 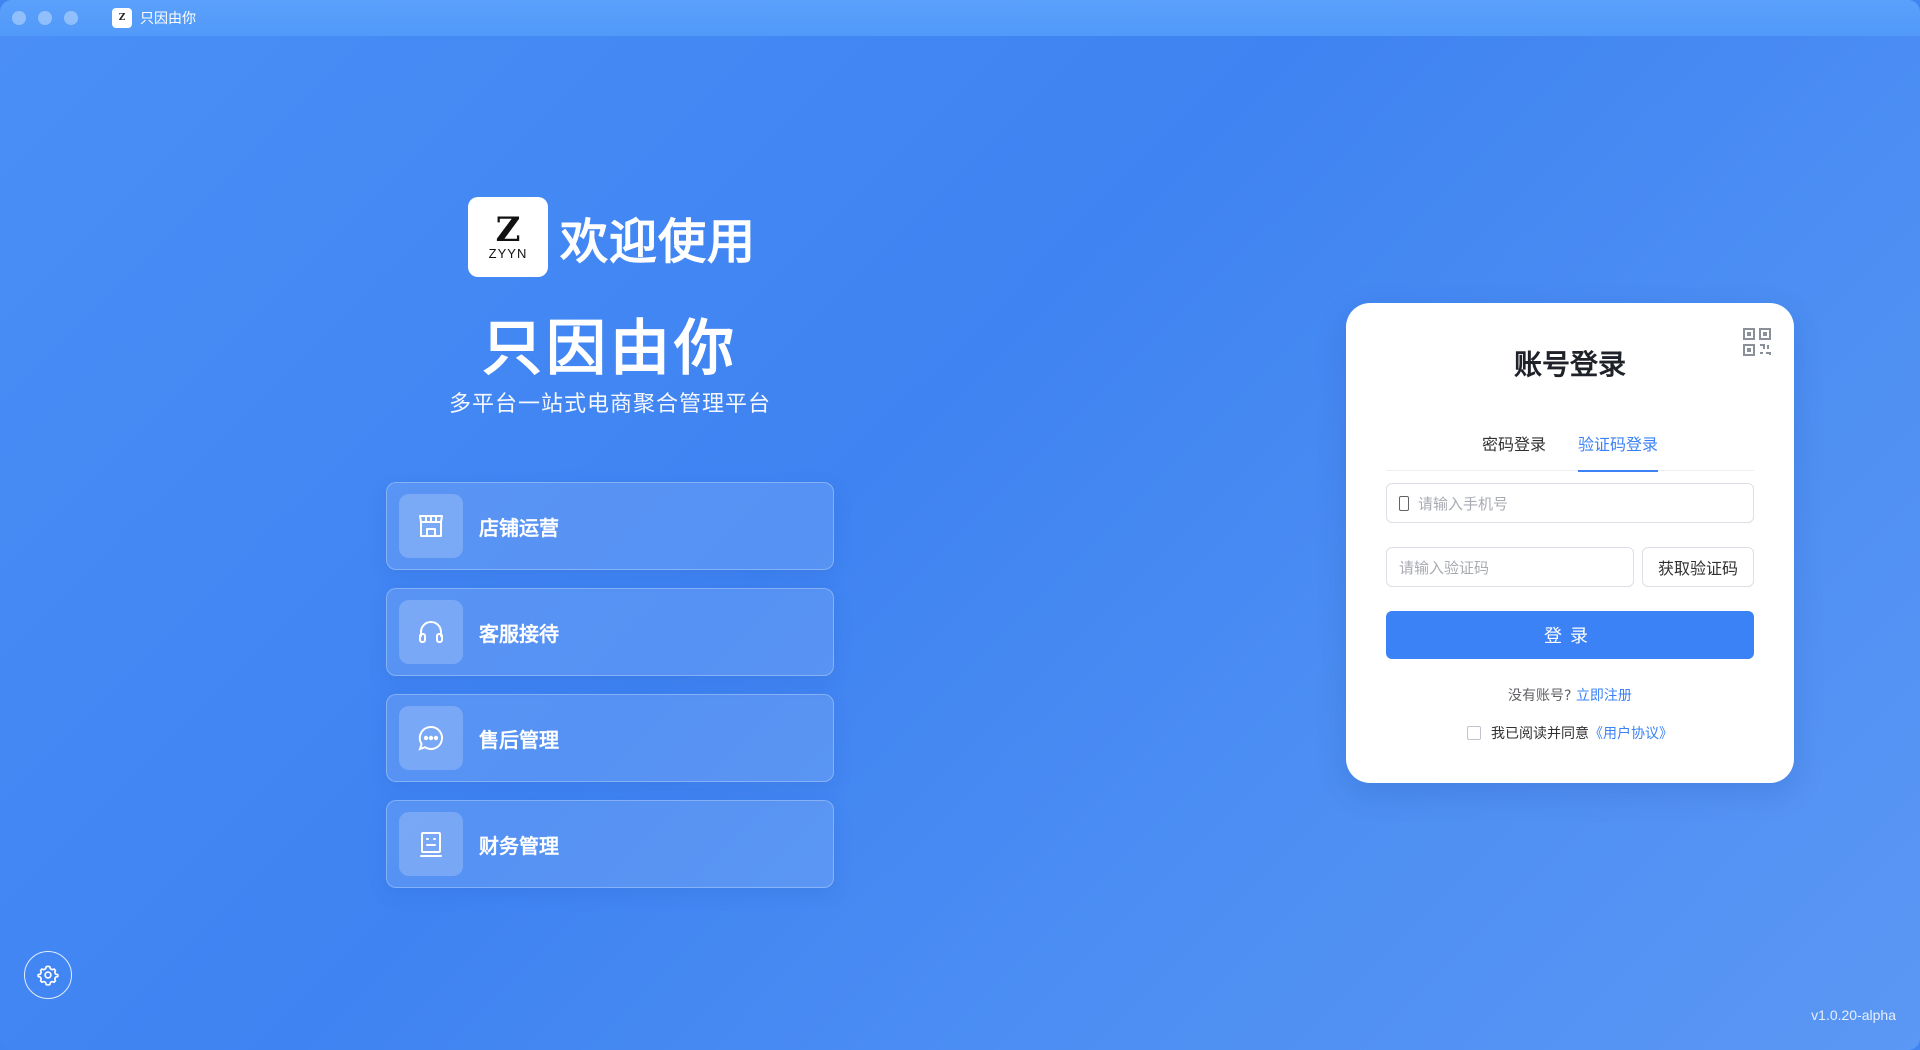 What do you see at coordinates (1510, 567) in the screenshot?
I see `verification-code-field: 请输入验证码` at bounding box center [1510, 567].